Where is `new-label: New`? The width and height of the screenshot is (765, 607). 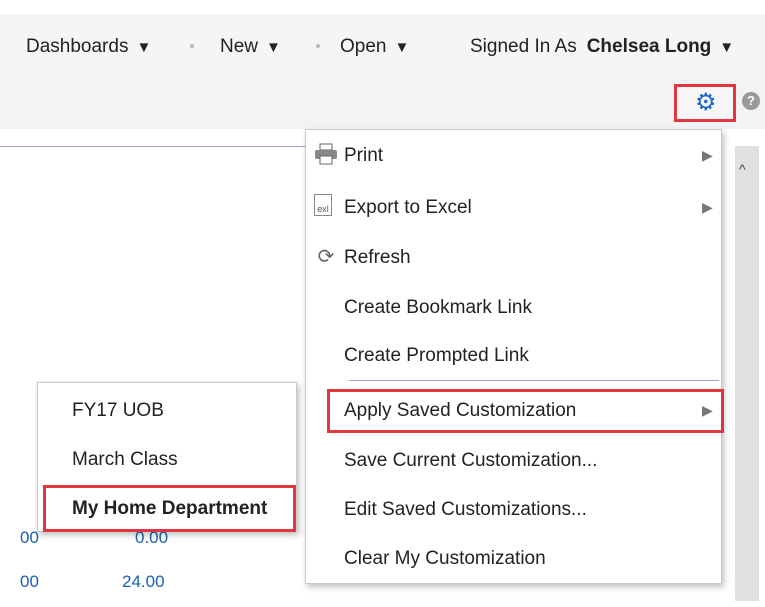
new-label: New is located at coordinates (239, 46).